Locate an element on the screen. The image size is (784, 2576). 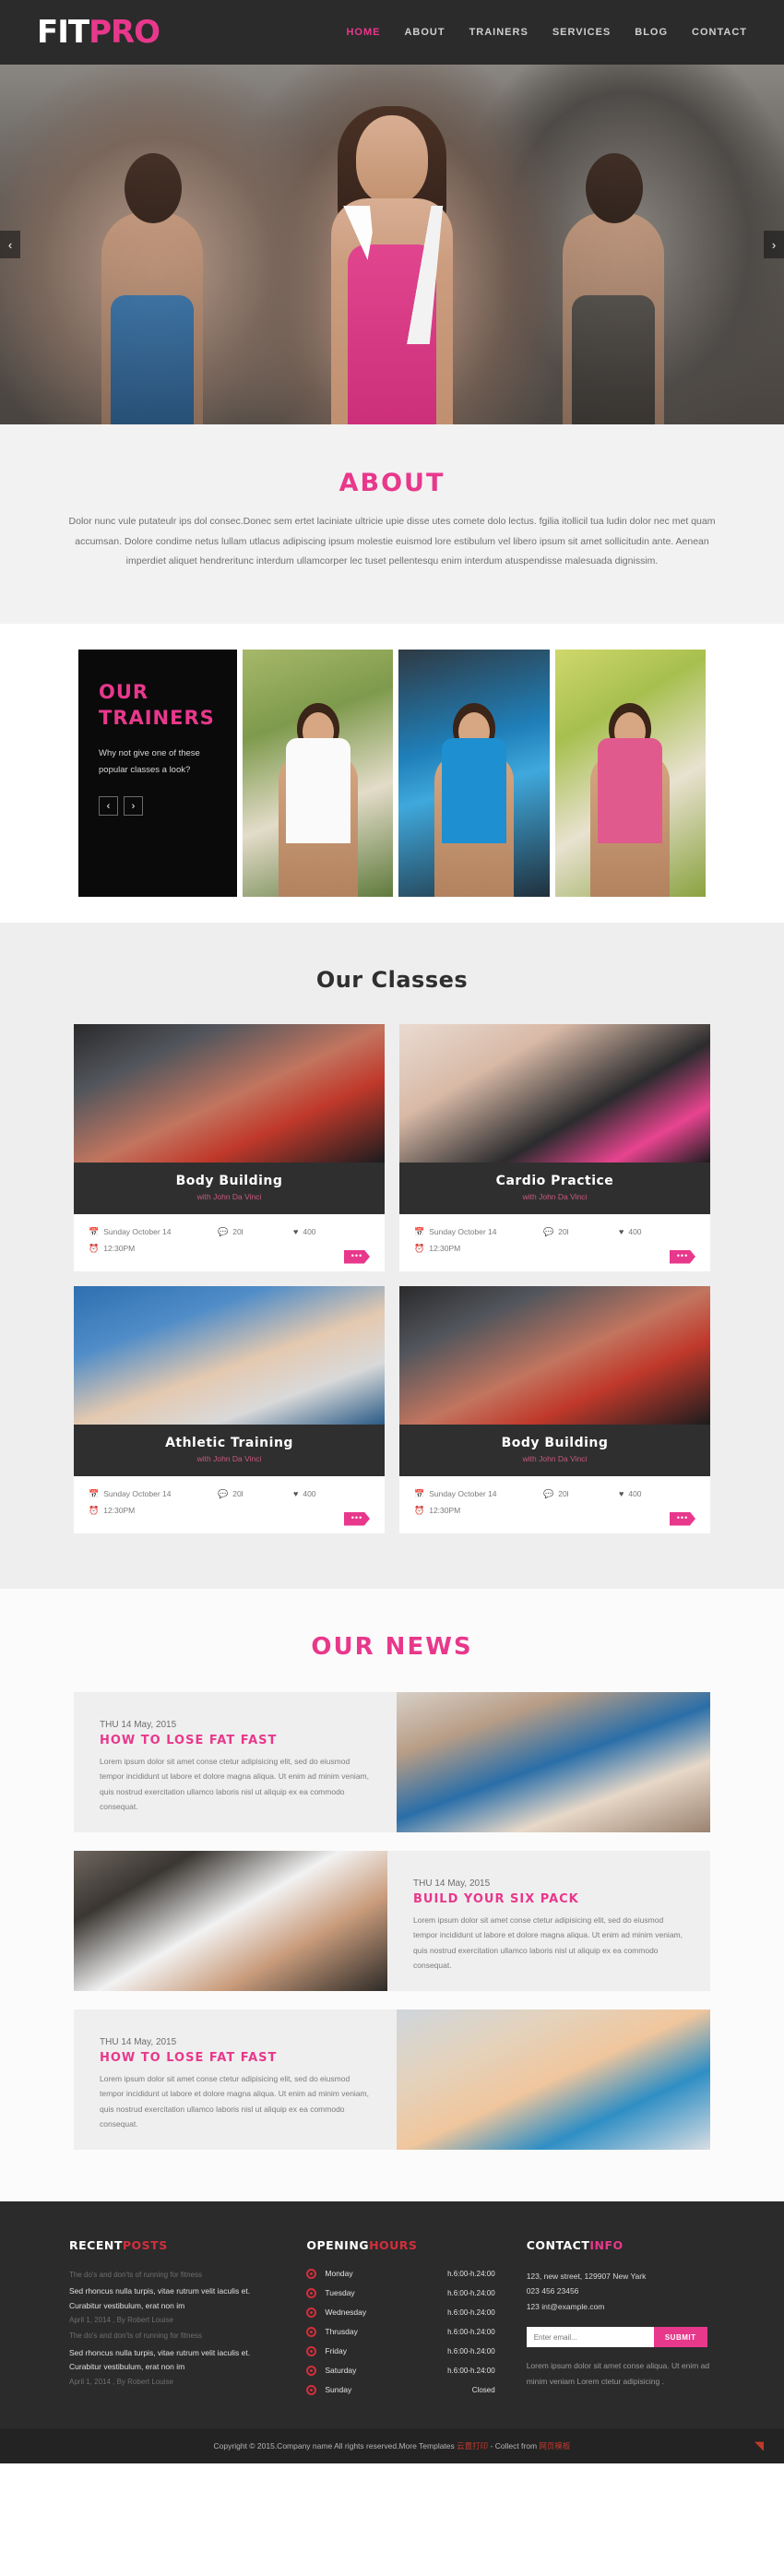
hours-row: Tuesday h.6:00-h.24:00 is located at coordinates (400, 2292).